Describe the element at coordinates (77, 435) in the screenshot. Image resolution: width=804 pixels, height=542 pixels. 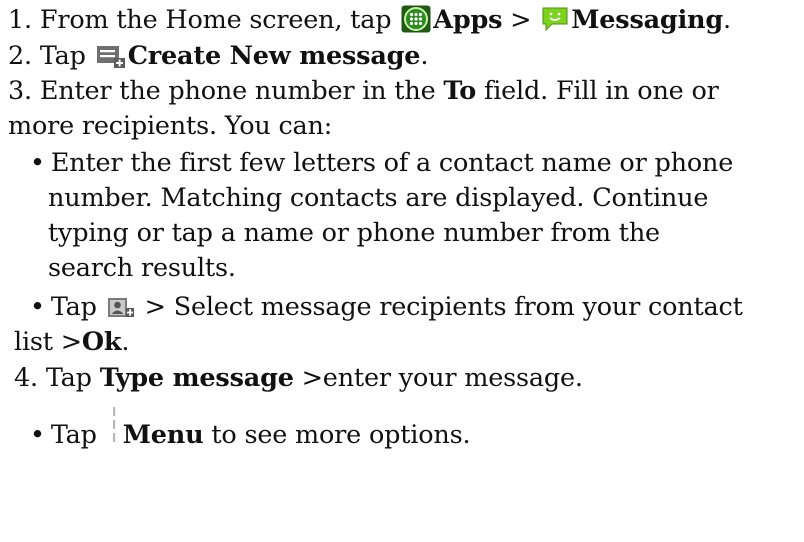
I see `bullet-c-text: Tap` at that location.